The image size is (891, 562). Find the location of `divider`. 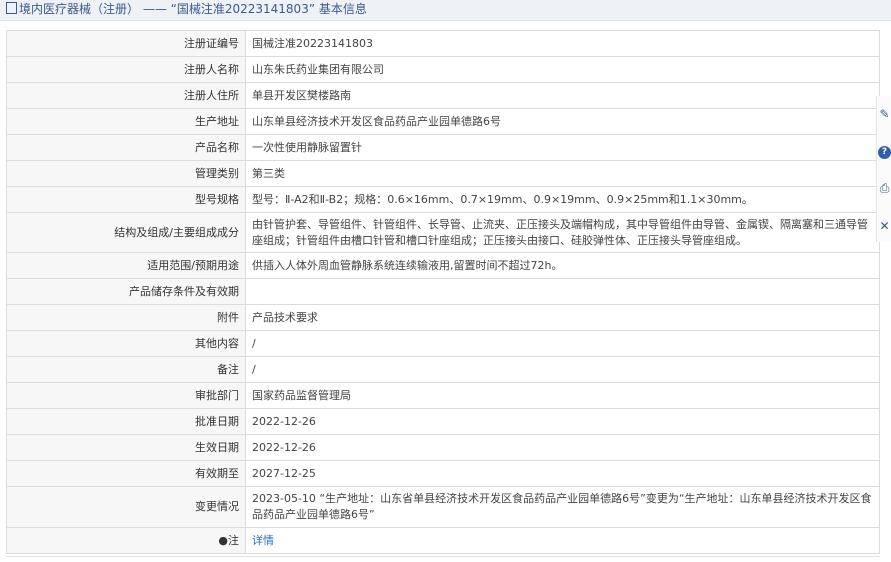

divider is located at coordinates (443, 556).